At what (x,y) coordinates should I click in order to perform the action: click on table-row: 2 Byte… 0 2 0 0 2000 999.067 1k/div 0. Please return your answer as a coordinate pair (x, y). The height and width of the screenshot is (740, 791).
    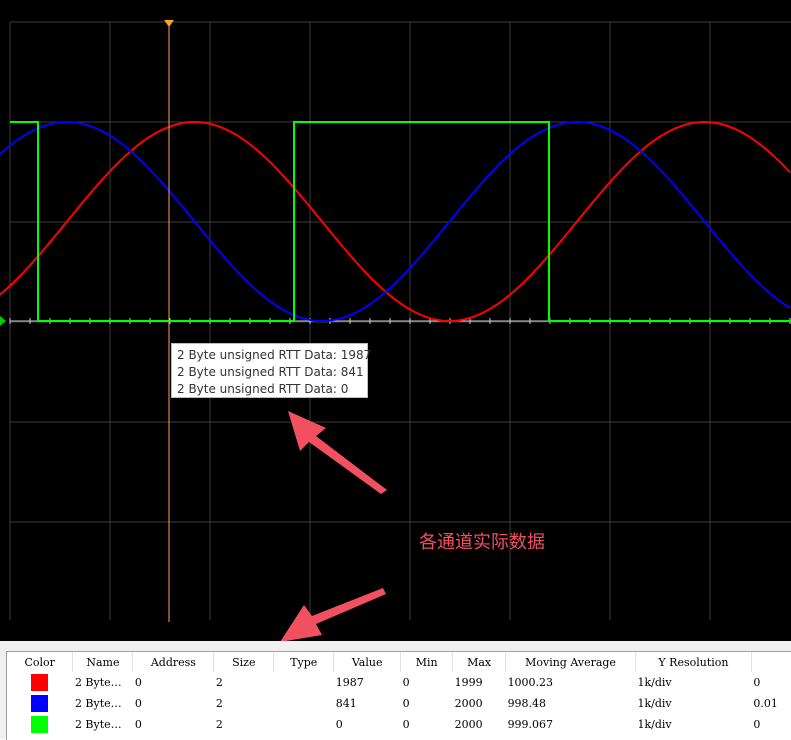
    Looking at the image, I should click on (399, 724).